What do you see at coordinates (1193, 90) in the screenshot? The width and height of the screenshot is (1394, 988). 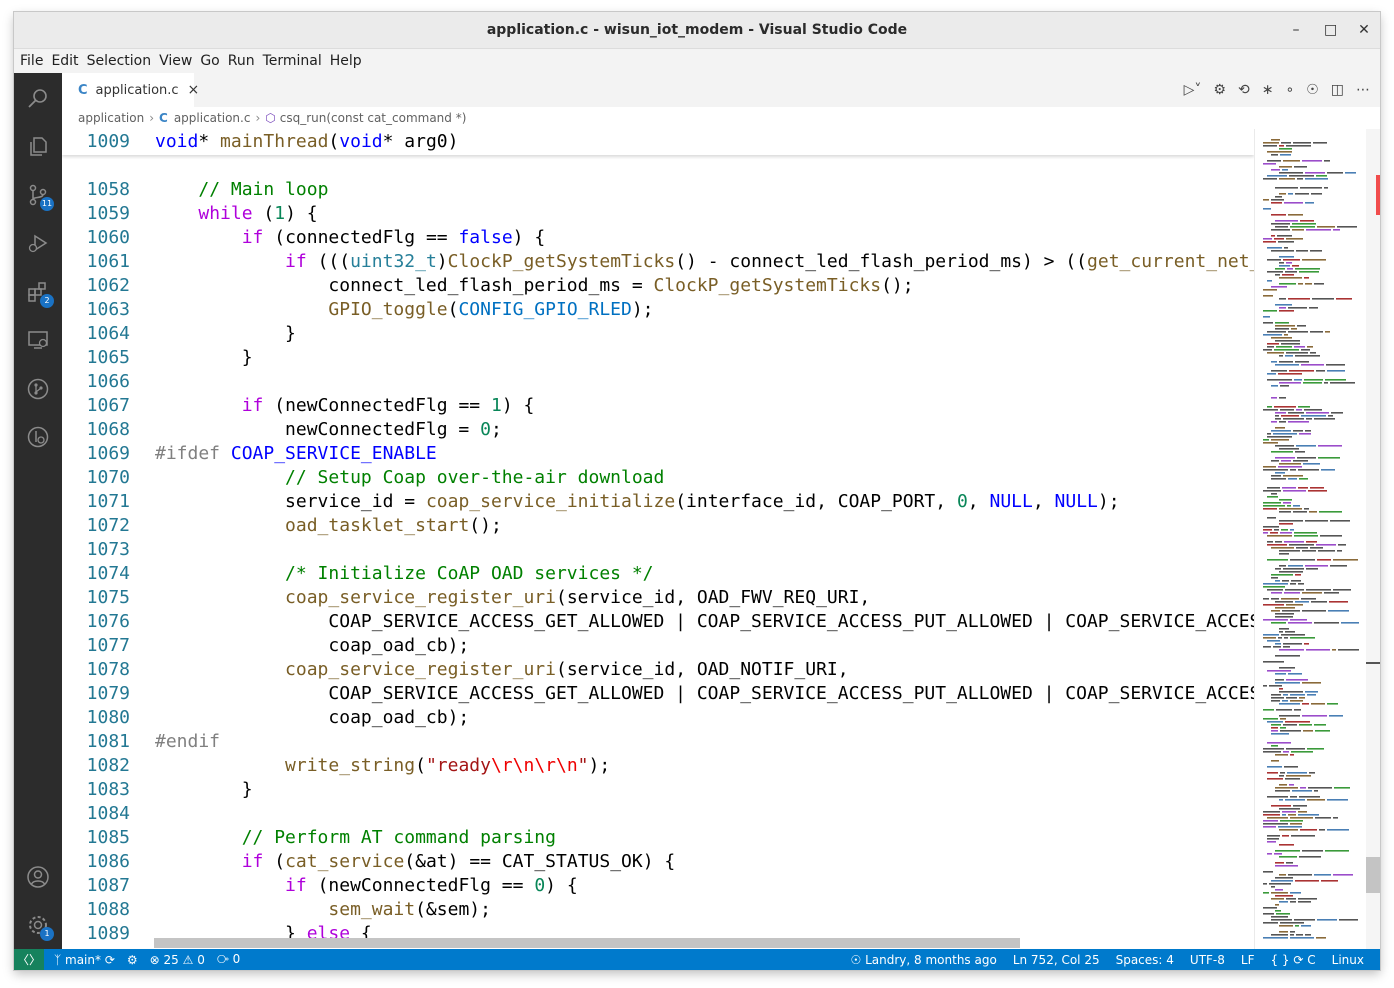 I see `run-code-icon: ▷˅` at bounding box center [1193, 90].